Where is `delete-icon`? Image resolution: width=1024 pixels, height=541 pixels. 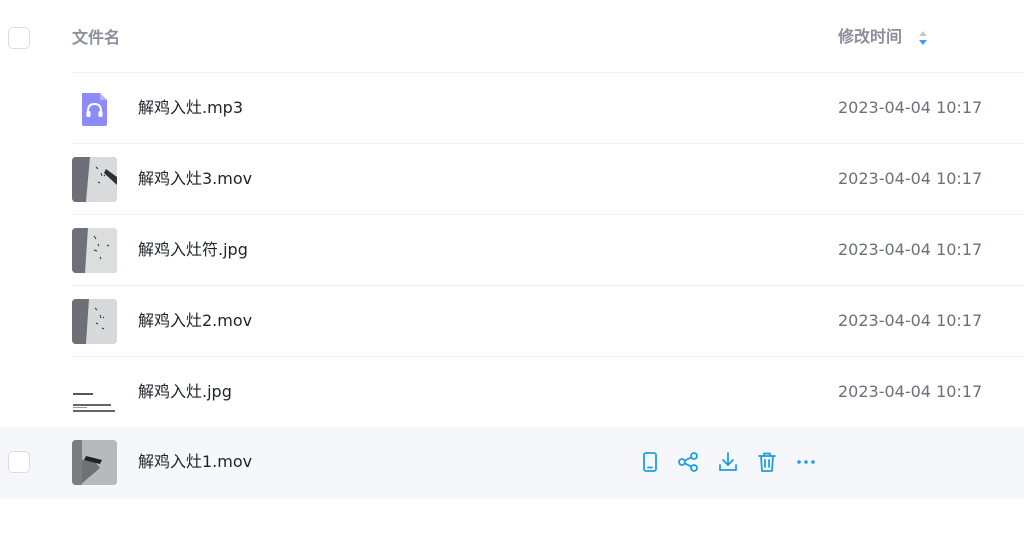 delete-icon is located at coordinates (767, 462).